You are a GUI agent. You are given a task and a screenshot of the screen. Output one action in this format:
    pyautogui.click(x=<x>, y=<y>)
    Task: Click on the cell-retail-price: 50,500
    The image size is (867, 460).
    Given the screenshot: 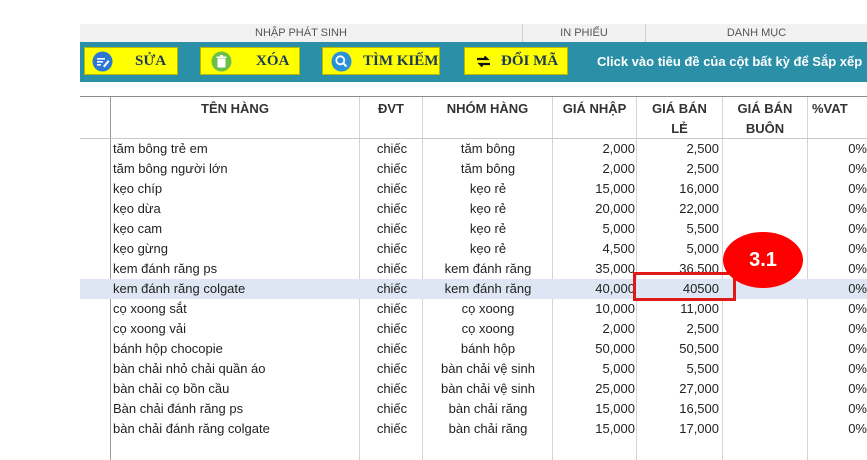 What is the action you would take?
    pyautogui.click(x=678, y=349)
    